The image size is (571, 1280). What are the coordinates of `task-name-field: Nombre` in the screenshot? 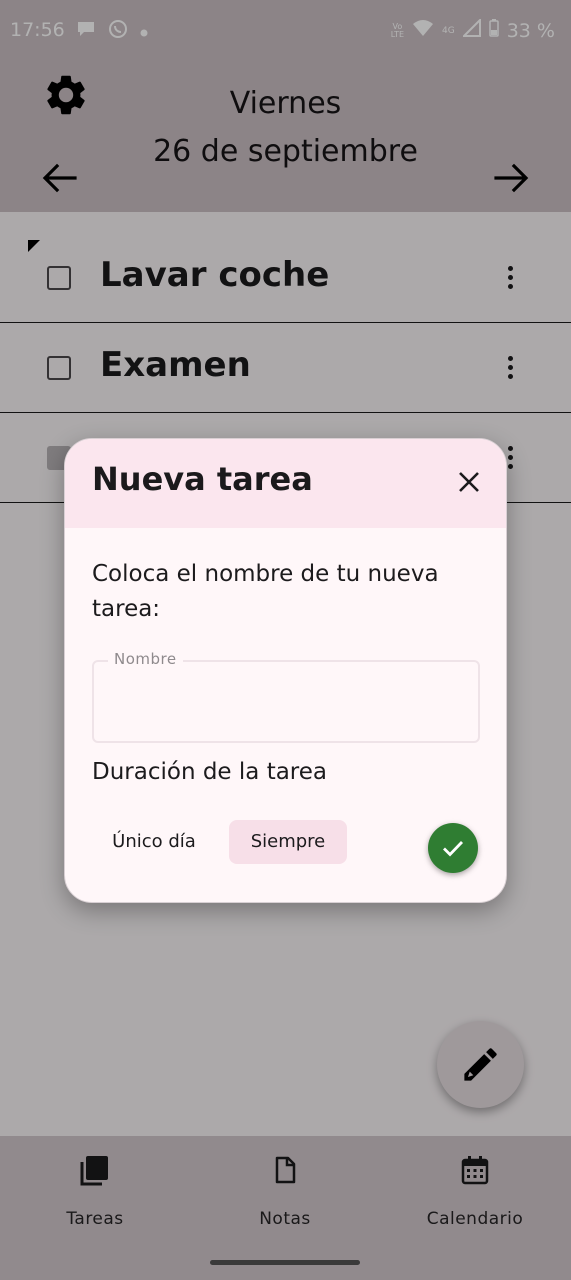 It's located at (286, 696).